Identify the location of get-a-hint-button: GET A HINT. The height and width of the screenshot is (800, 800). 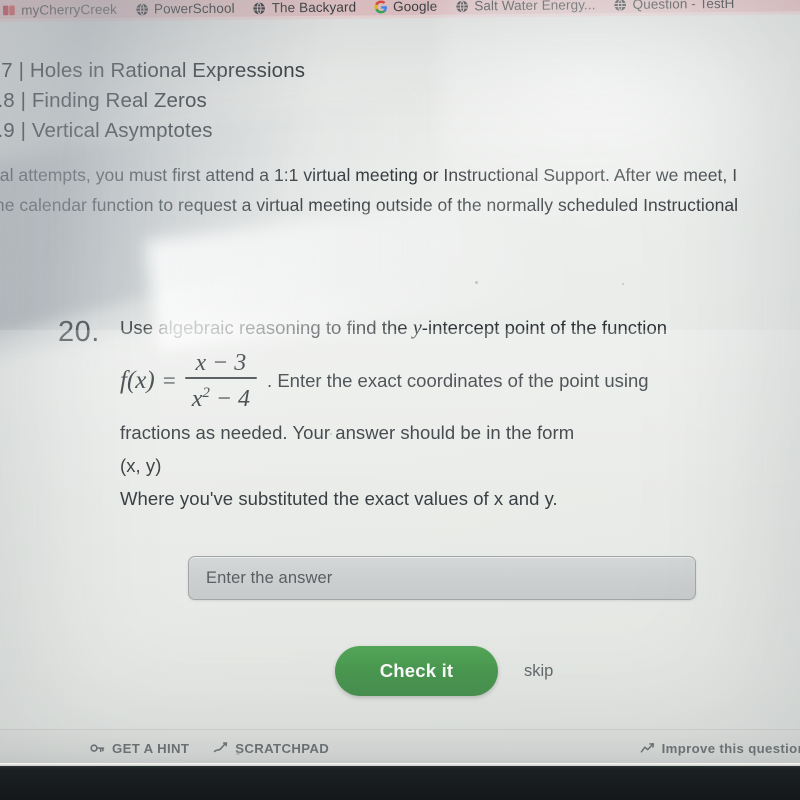
(139, 748).